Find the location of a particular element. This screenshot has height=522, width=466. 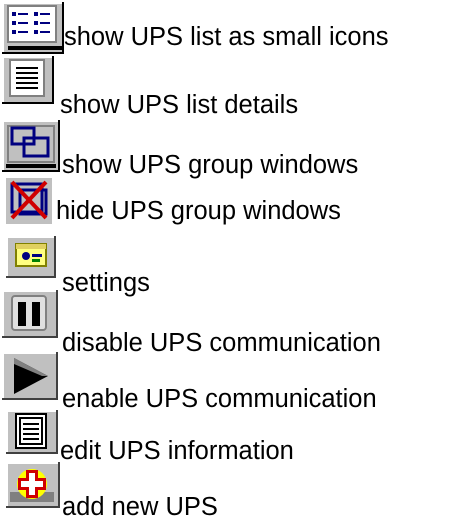

legend-label: edit UPS information is located at coordinates (177, 451).